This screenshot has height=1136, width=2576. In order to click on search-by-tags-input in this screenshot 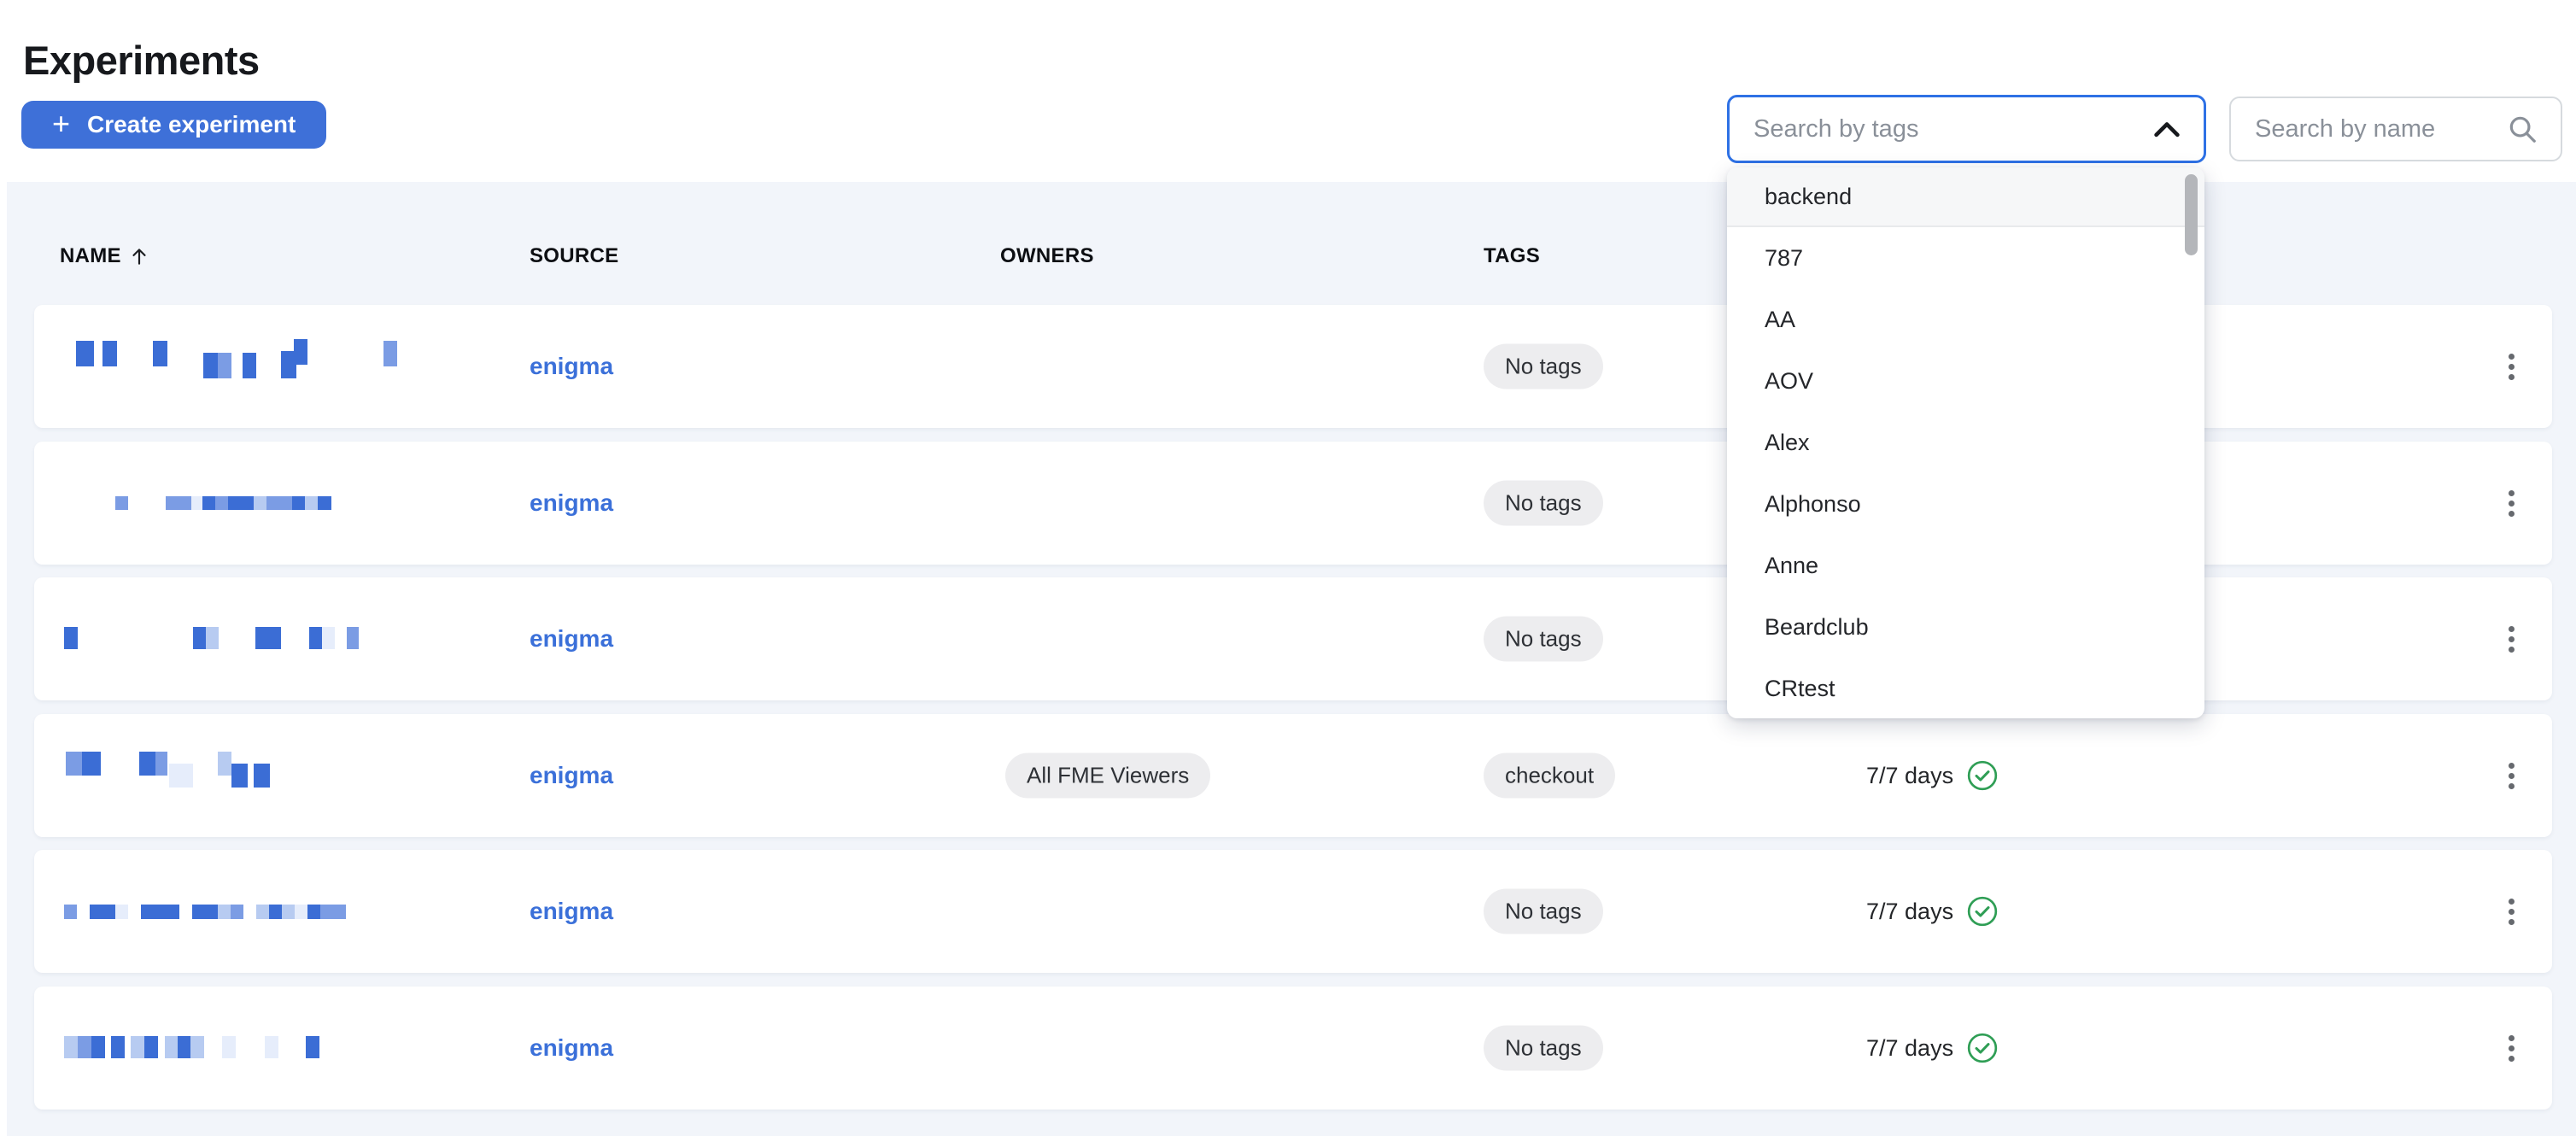, I will do `click(1952, 129)`.